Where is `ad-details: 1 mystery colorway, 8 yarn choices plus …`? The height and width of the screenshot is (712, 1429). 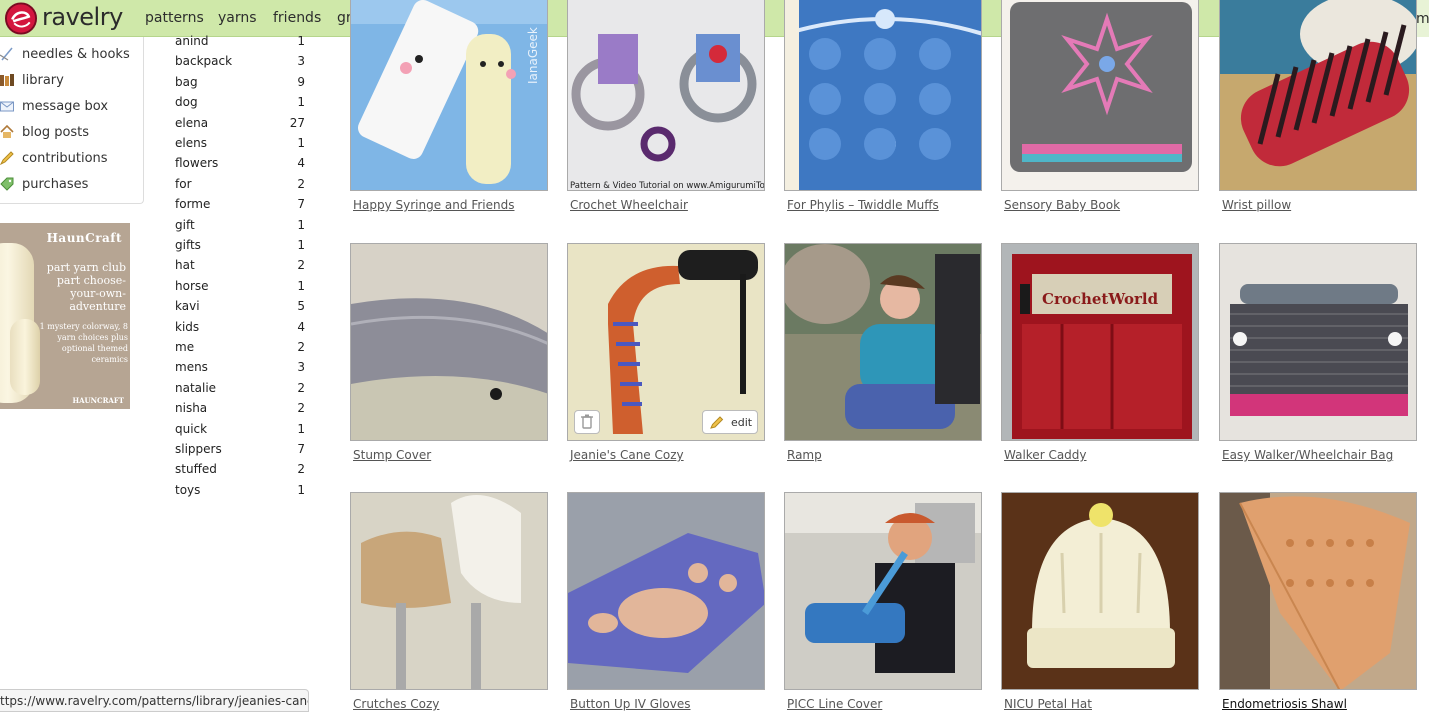
ad-details: 1 mystery colorway, 8 yarn choices plus … is located at coordinates (83, 343).